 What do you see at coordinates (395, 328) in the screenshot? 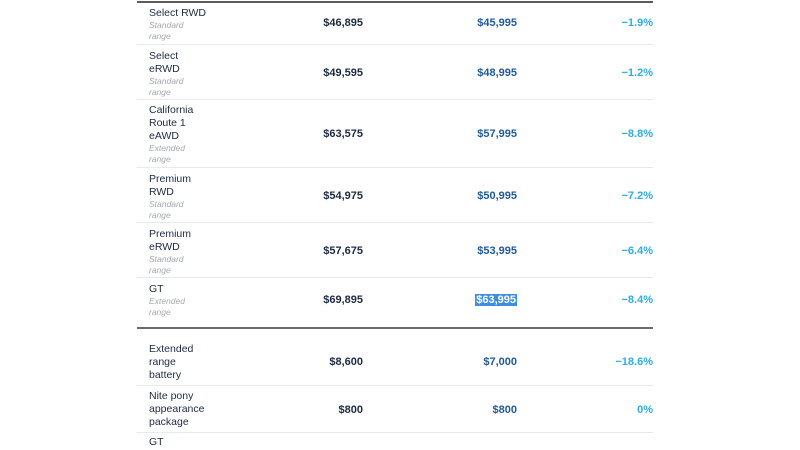
I see `section-divider` at bounding box center [395, 328].